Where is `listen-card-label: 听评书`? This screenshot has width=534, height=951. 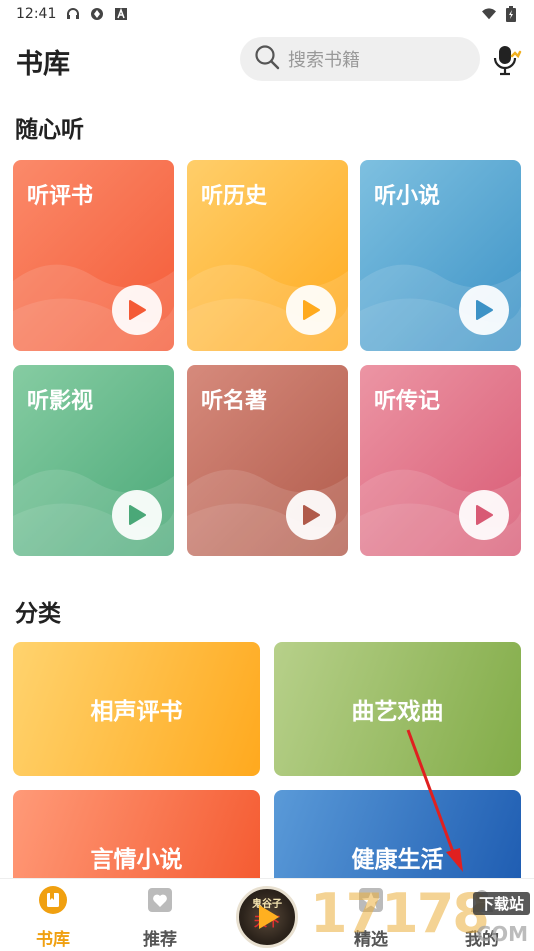 listen-card-label: 听评书 is located at coordinates (60, 196).